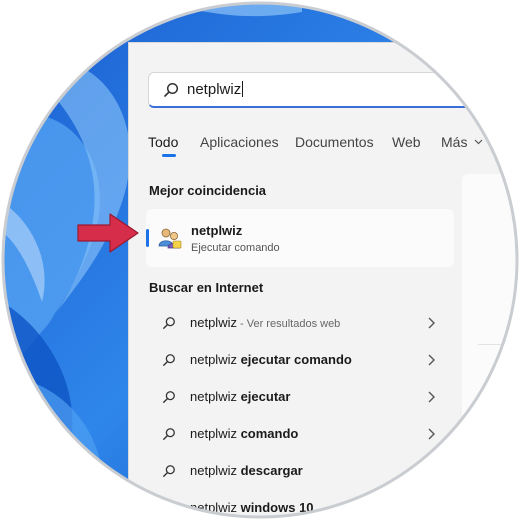  I want to click on web-result: netplwiz - Ver resultados web, so click(300, 323).